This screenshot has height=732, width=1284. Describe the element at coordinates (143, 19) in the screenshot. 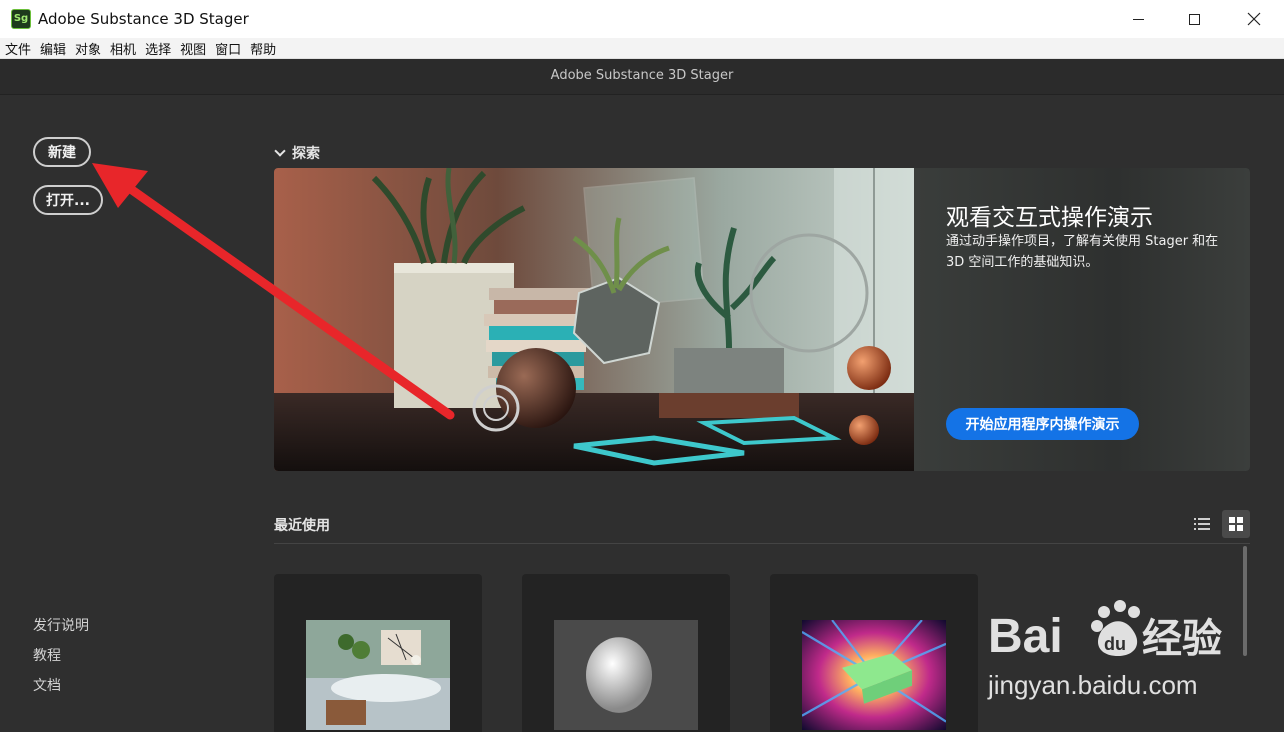

I see `window-title: Adobe Substance 3D Stager` at that location.